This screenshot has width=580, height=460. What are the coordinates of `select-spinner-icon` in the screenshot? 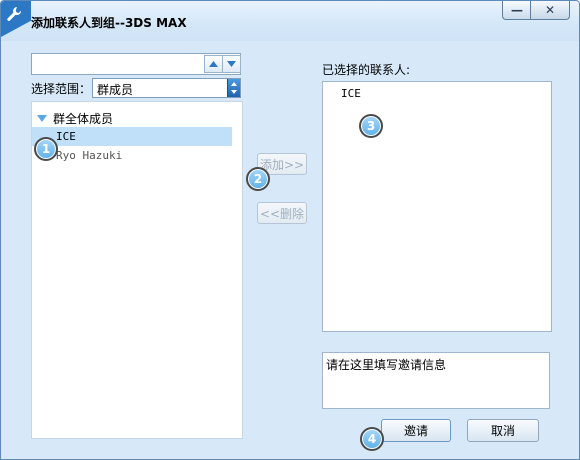 It's located at (233, 88).